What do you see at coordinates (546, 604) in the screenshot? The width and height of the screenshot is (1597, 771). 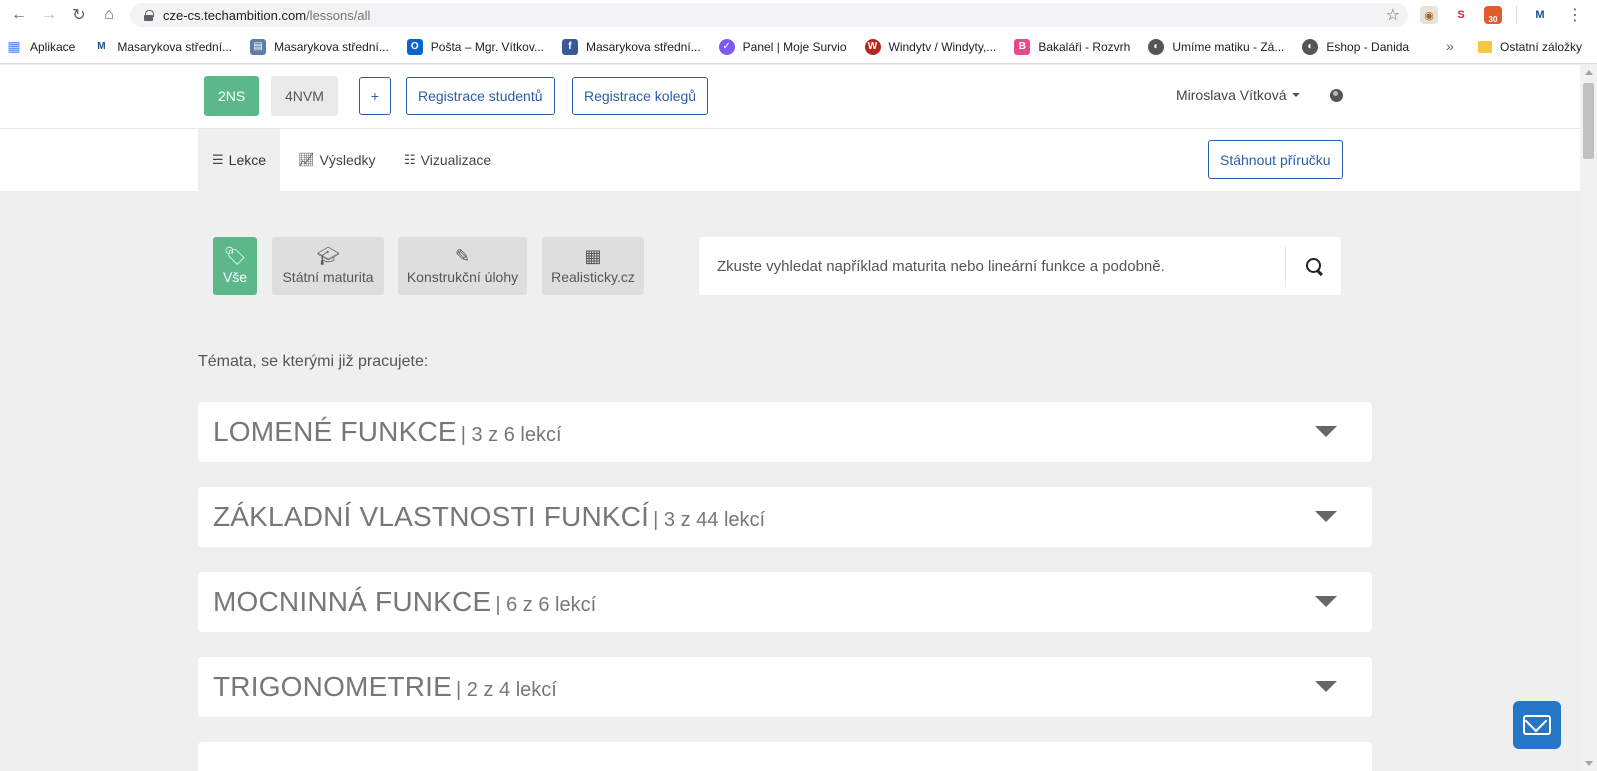 I see `topic-count: | 6 z 6 lekcí` at bounding box center [546, 604].